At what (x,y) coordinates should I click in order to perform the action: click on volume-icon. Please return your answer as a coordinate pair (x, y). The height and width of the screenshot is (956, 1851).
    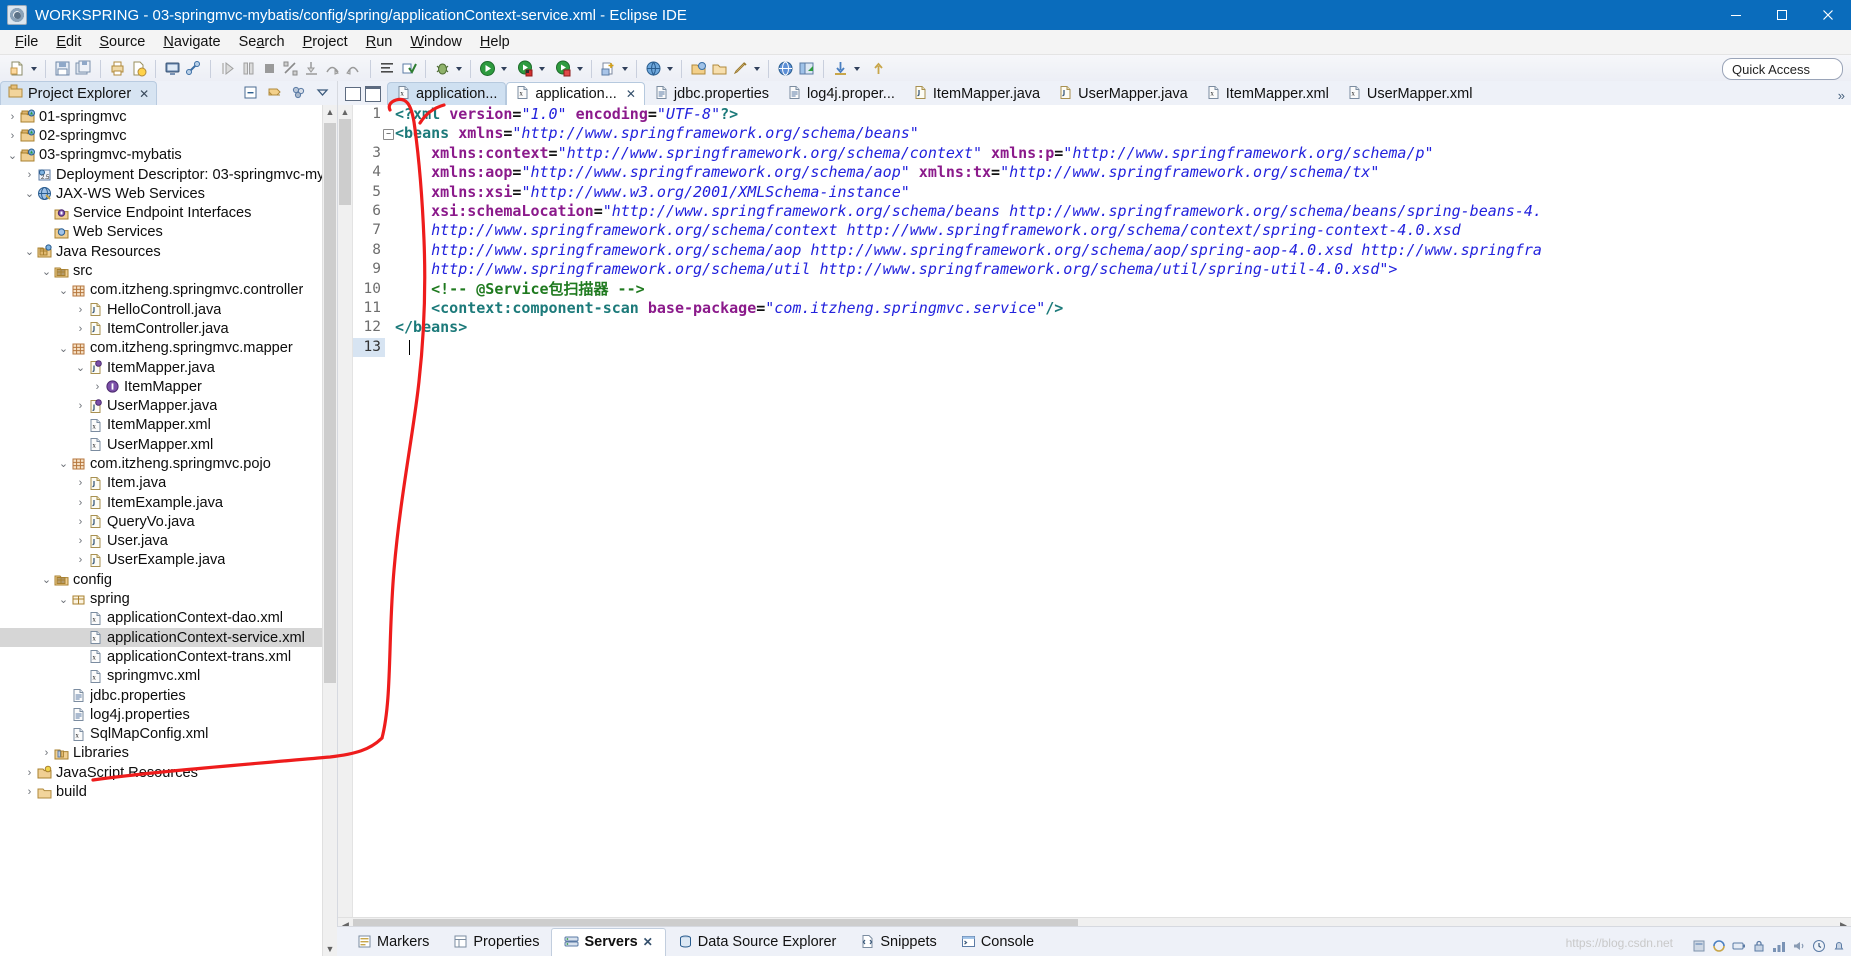
    Looking at the image, I should click on (1799, 946).